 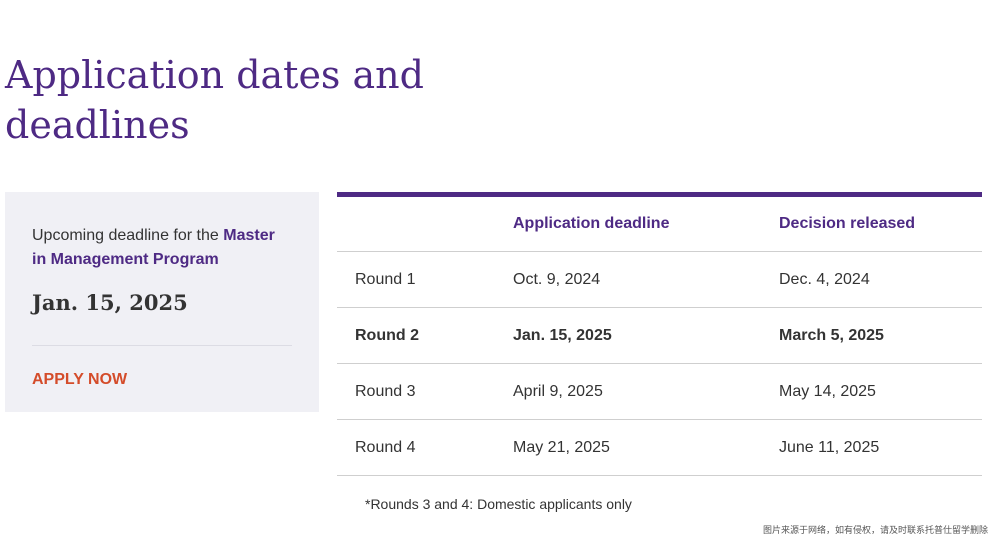 I want to click on round-cell: Round 2, so click(x=425, y=335).